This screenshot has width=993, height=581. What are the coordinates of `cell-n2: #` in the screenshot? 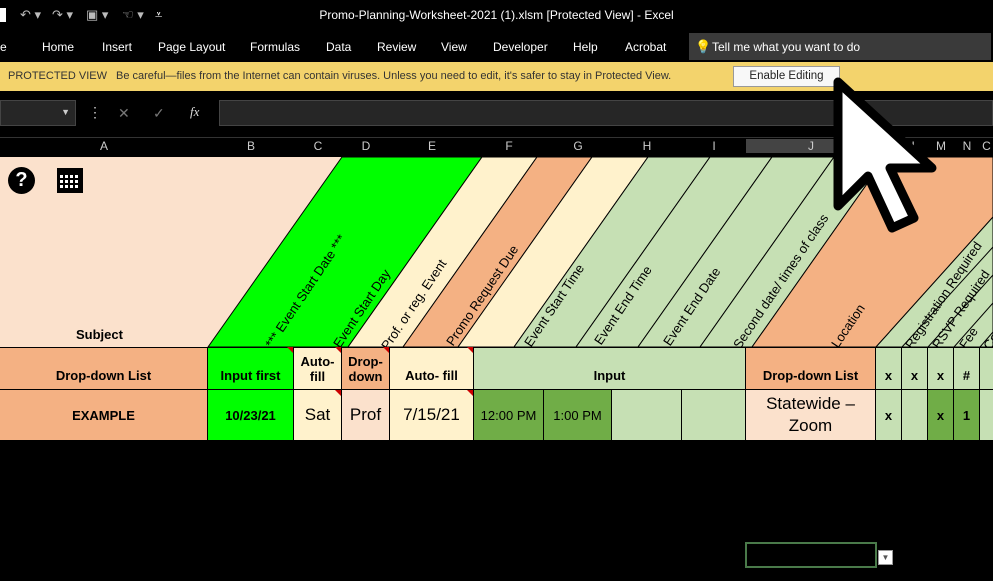 It's located at (967, 368).